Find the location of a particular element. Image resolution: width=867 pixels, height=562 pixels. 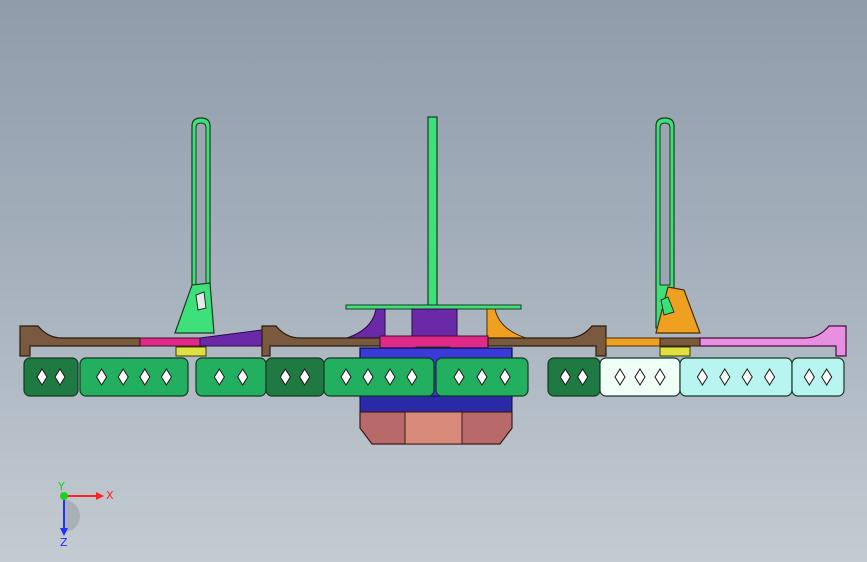

right-antenna-post is located at coordinates (678, 225).